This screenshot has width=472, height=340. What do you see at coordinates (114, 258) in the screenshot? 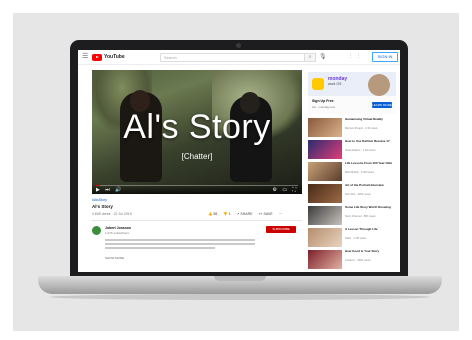
I see `show-more-link: SHOW MORE` at bounding box center [114, 258].